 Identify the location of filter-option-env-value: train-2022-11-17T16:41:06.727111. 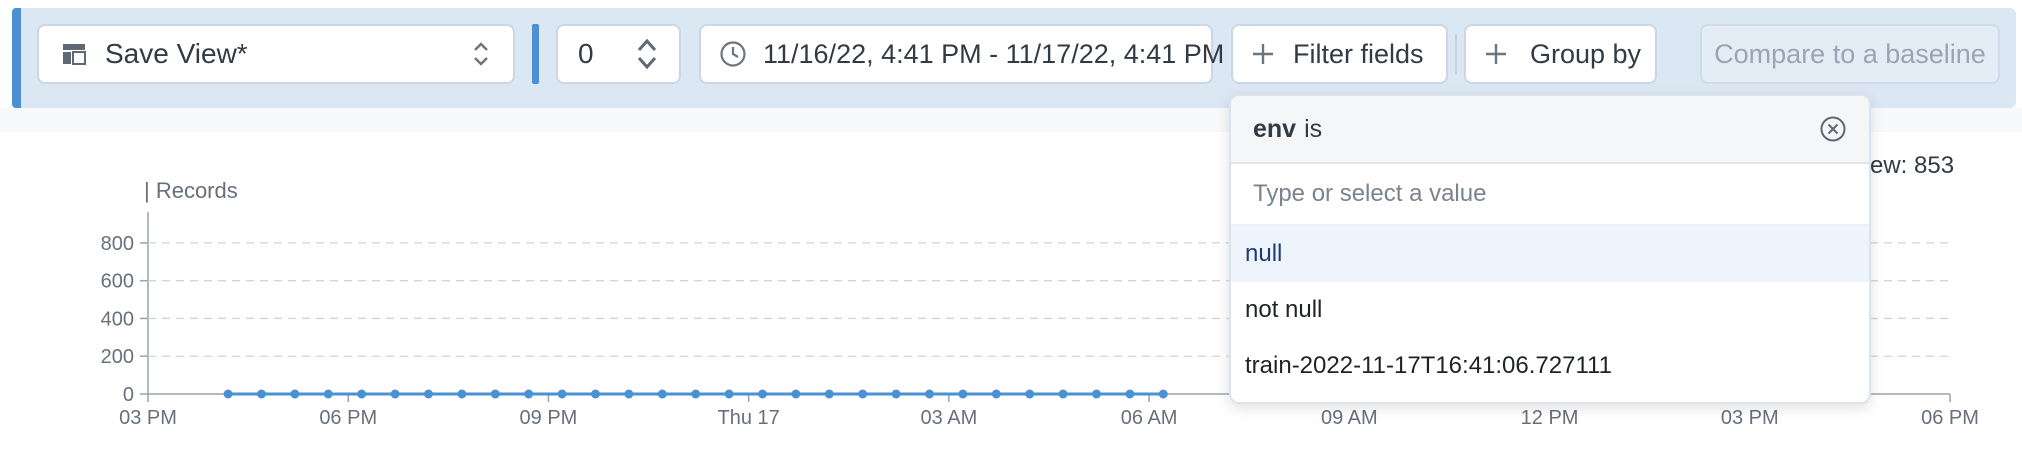
(1550, 366).